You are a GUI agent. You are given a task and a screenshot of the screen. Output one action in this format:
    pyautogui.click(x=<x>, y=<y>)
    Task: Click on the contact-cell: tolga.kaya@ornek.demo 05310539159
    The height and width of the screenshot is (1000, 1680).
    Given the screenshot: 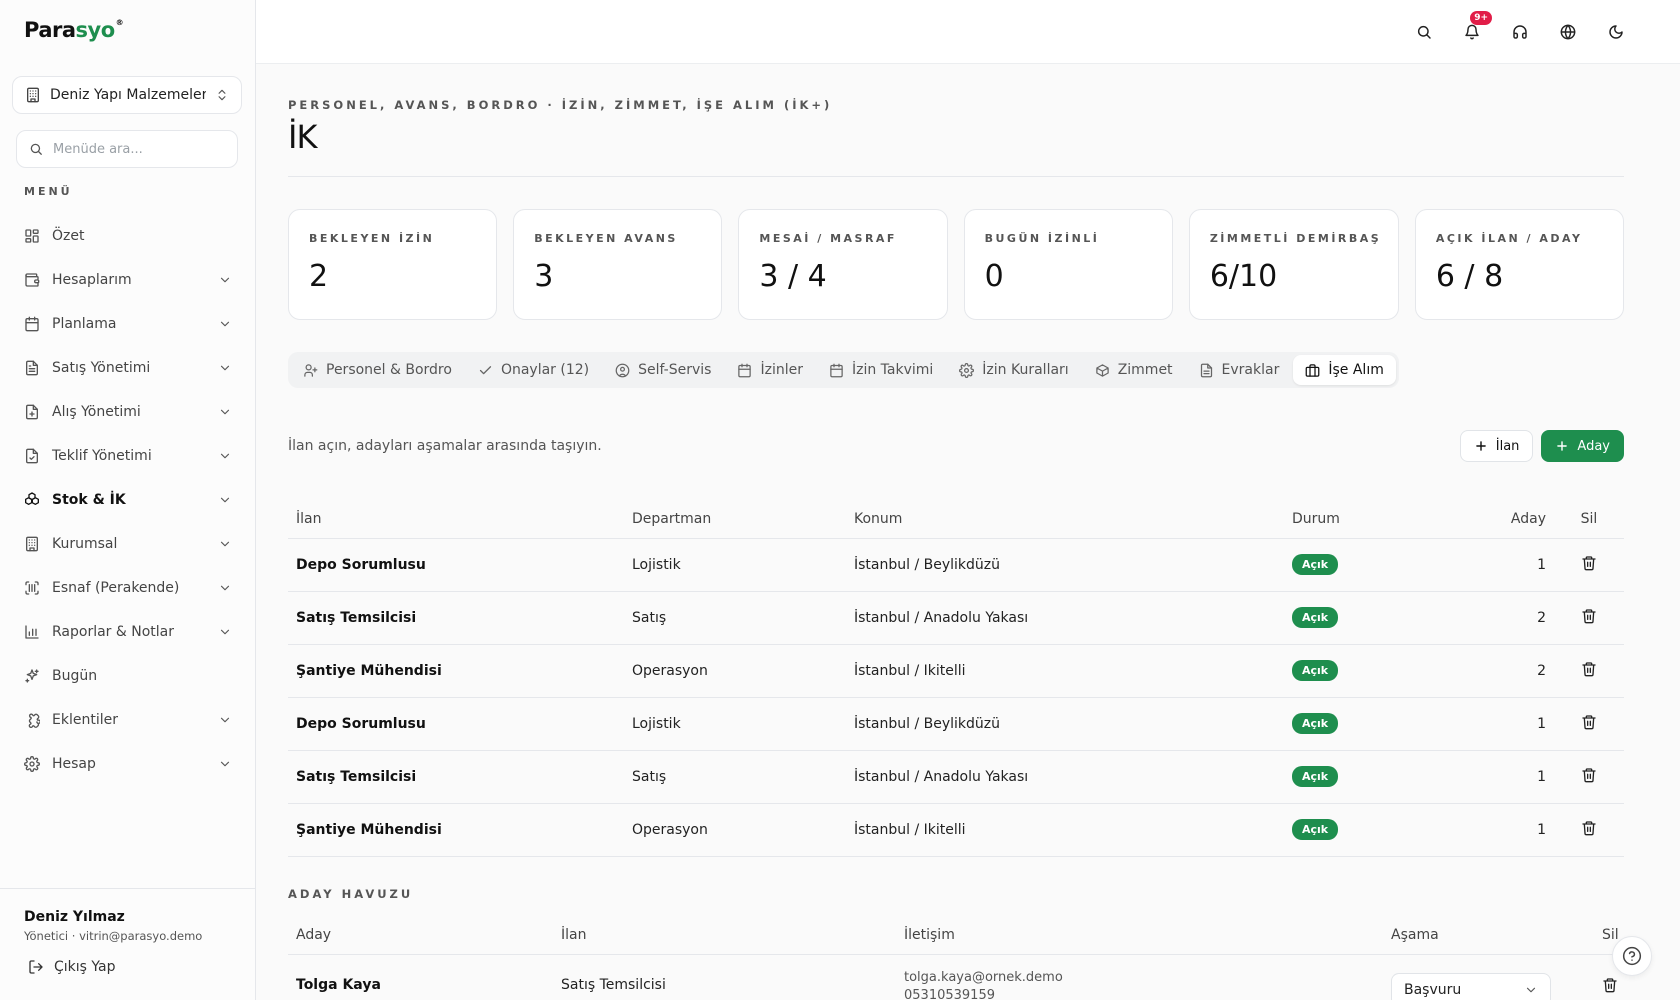 What is the action you would take?
    pyautogui.click(x=1139, y=977)
    